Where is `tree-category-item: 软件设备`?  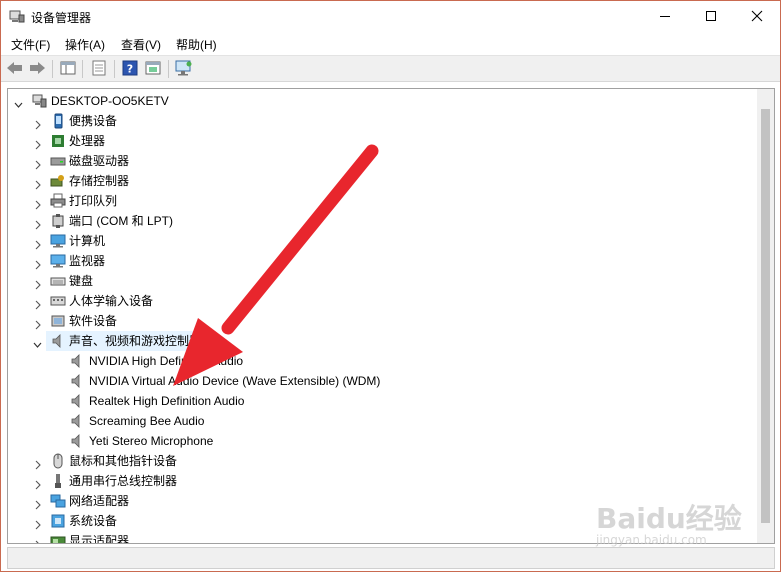
tree-category-item: 软件设备 is located at coordinates (378, 321).